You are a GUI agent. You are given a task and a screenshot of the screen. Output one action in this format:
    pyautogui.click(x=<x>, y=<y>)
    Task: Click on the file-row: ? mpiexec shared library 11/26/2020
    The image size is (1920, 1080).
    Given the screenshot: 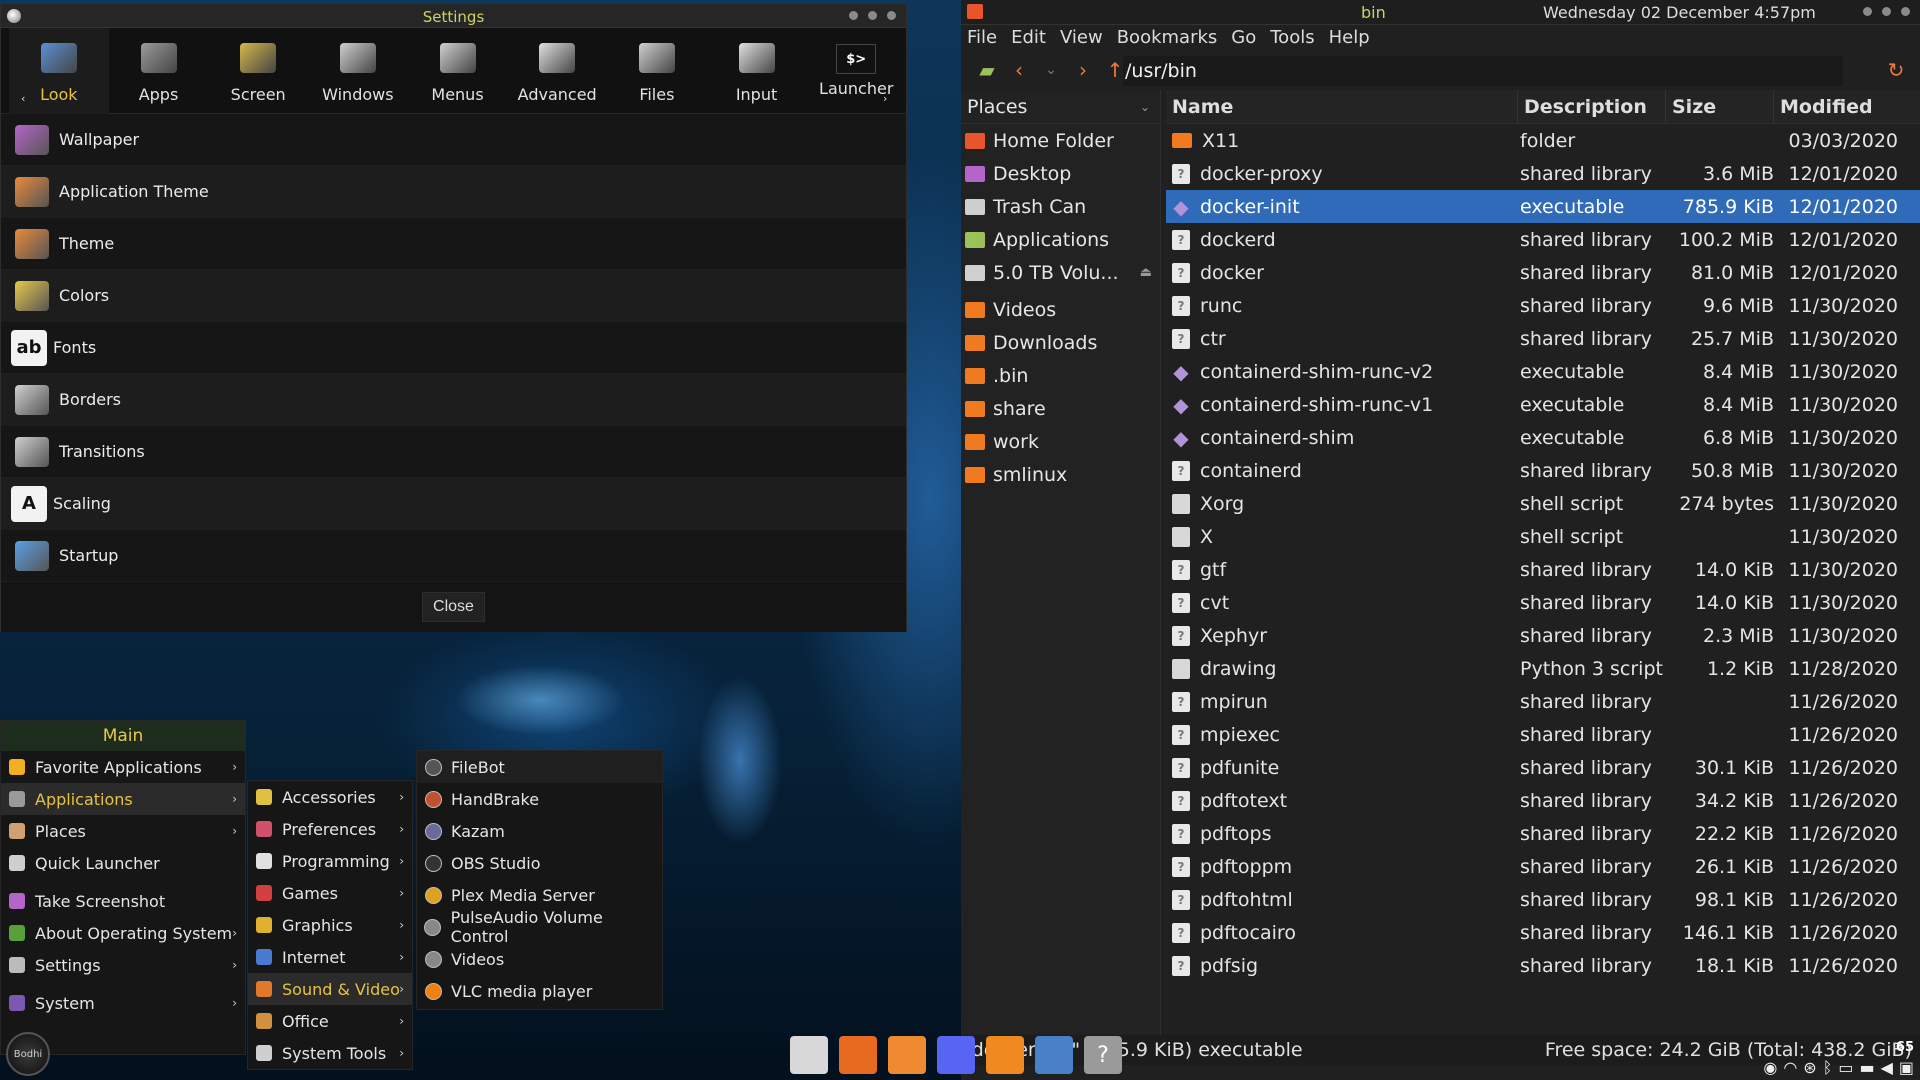 What is the action you would take?
    pyautogui.click(x=1543, y=734)
    